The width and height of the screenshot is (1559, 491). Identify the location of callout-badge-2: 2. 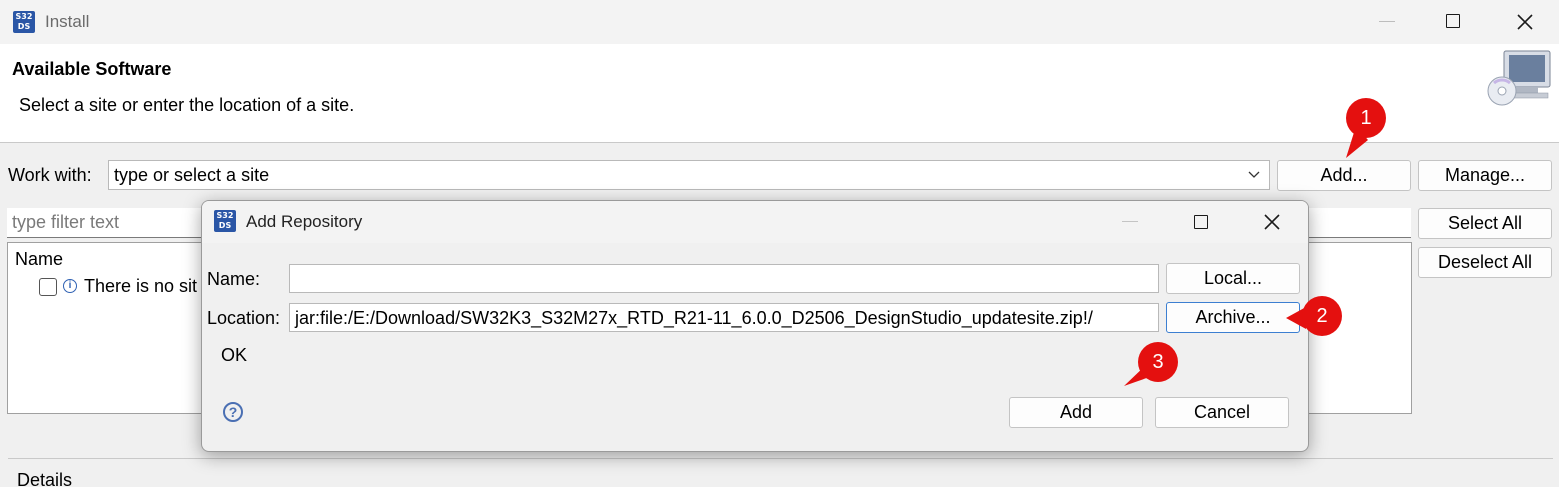
(1322, 316).